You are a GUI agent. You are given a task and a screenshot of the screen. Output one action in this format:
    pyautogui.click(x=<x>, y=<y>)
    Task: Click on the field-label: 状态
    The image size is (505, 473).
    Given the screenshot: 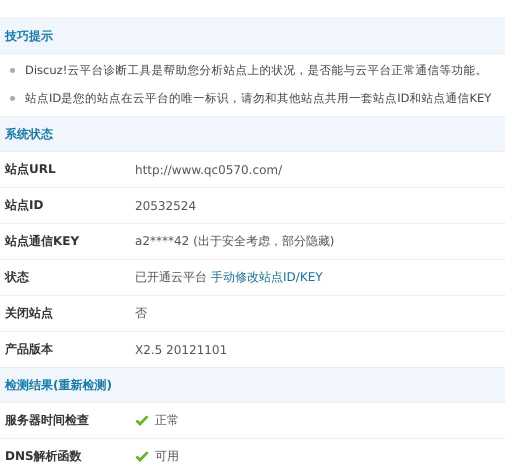 What is the action you would take?
    pyautogui.click(x=17, y=277)
    